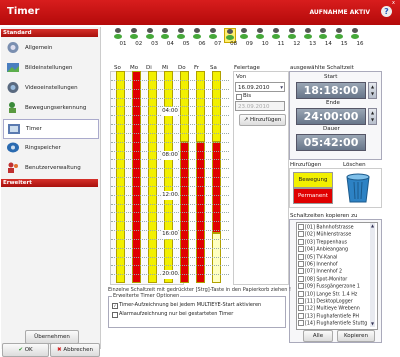 This screenshot has width=400, height=357. Describe the element at coordinates (50, 168) in the screenshot. I see `sidebar-item-benutzerverwaltung: Benutzerverwaltung` at that location.